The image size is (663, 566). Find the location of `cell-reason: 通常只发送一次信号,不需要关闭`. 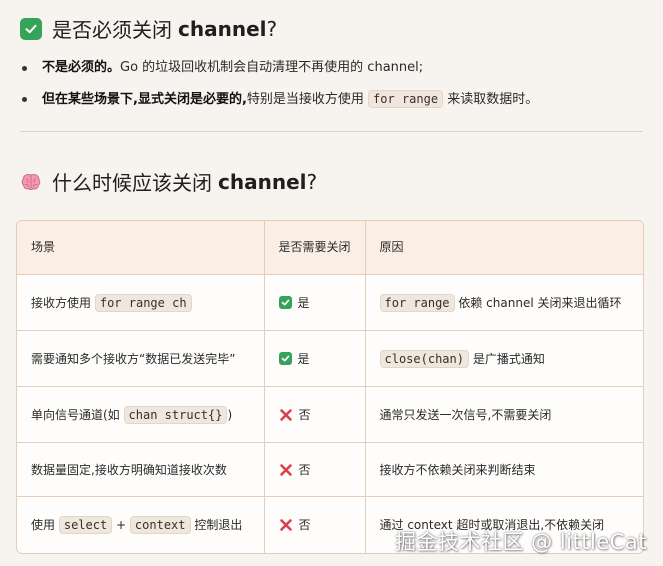

cell-reason: 通常只发送一次信号,不需要关闭 is located at coordinates (504, 414).